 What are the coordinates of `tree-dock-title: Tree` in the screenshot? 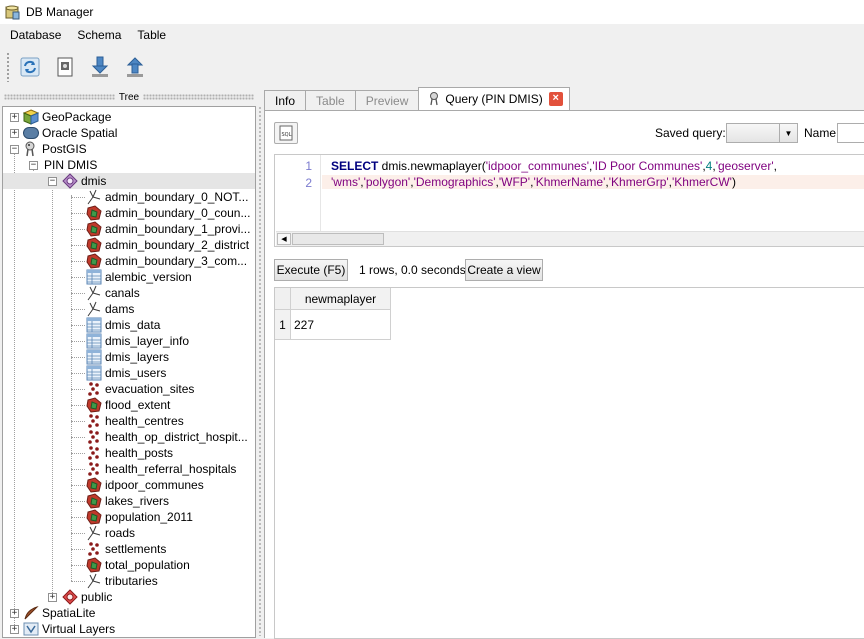 It's located at (129, 97).